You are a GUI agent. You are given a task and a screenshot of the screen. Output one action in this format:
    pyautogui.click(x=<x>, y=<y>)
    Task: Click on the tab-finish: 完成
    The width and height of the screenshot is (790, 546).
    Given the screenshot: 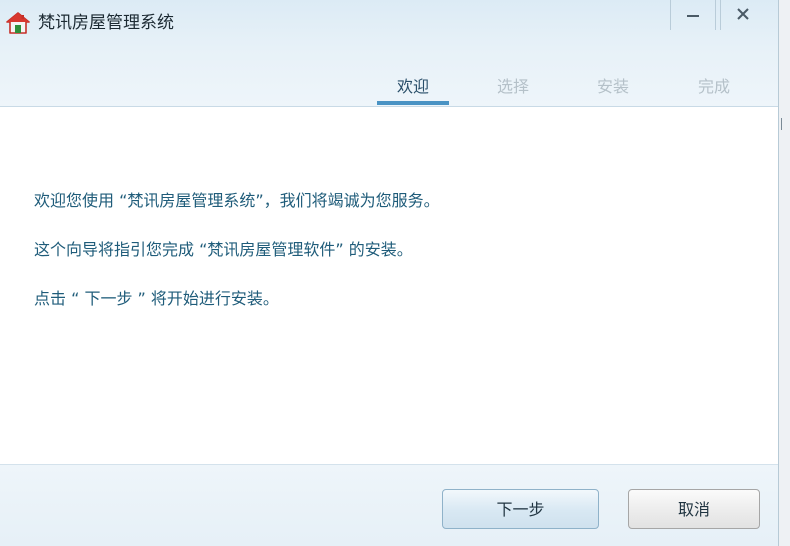 What is the action you would take?
    pyautogui.click(x=713, y=86)
    